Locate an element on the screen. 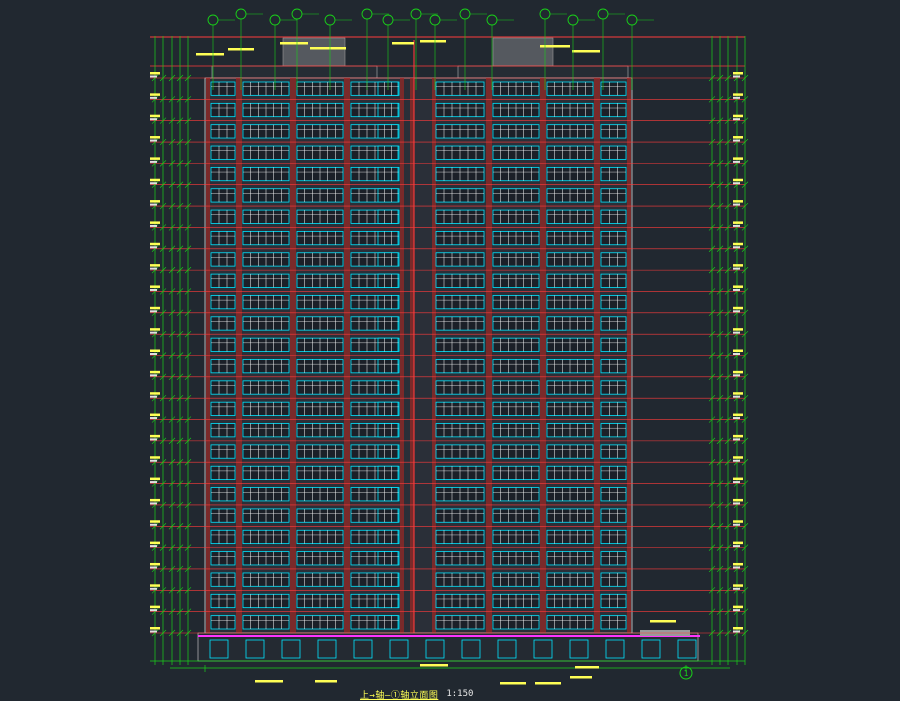 The width and height of the screenshot is (900, 701). axis-bubble-bottom-label: 1 is located at coordinates (686, 673).